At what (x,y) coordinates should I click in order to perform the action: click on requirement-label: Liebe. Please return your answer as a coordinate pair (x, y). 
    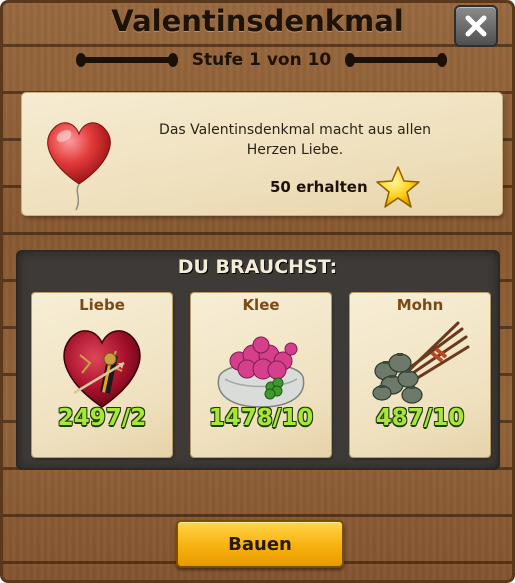
    Looking at the image, I should click on (102, 305).